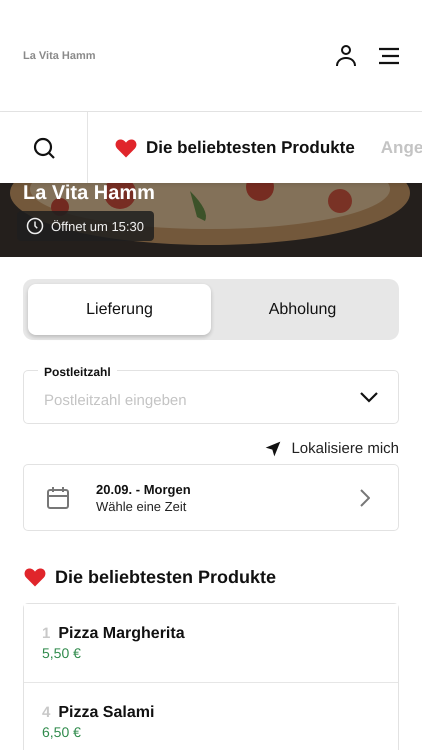 This screenshot has height=750, width=422. What do you see at coordinates (211, 497) in the screenshot?
I see `delivery-time-card: 20.09. - Morgen Wähle eine Zeit` at bounding box center [211, 497].